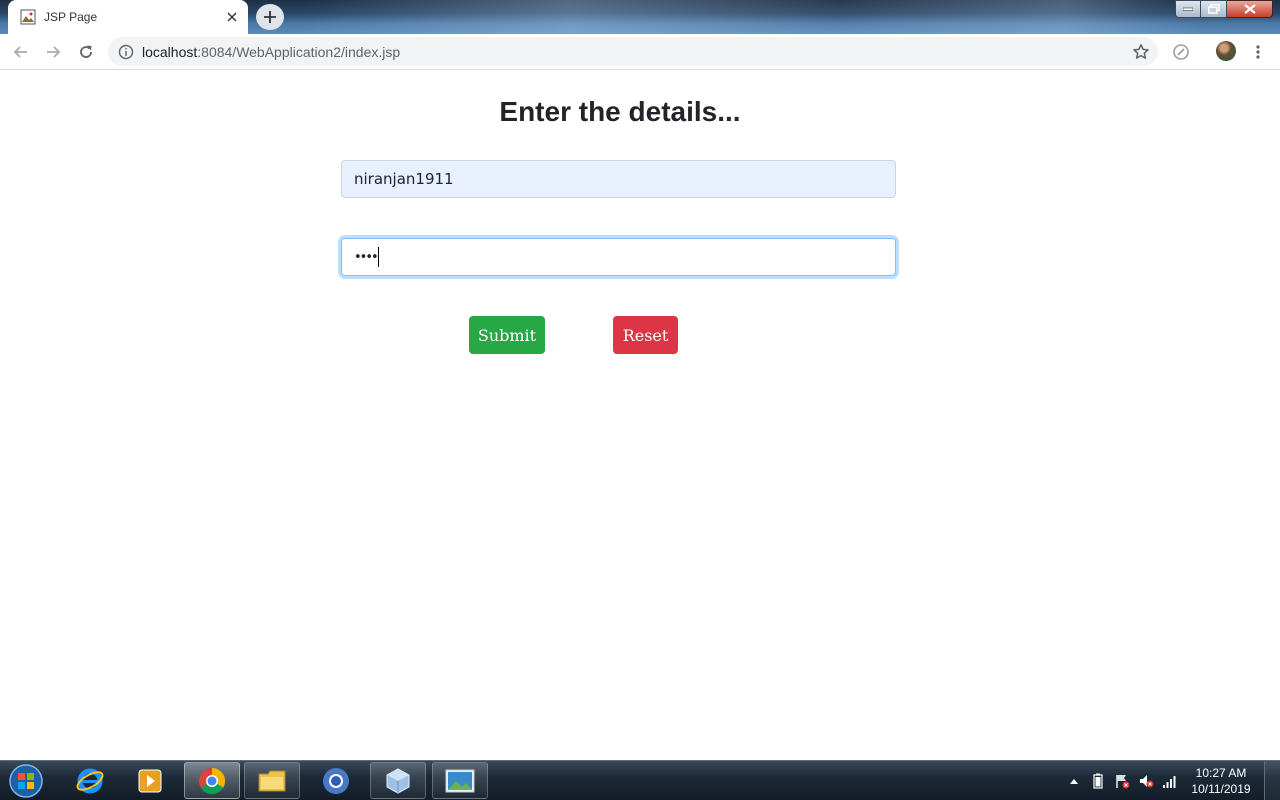 This screenshot has height=800, width=1280. I want to click on plus-icon, so click(270, 17).